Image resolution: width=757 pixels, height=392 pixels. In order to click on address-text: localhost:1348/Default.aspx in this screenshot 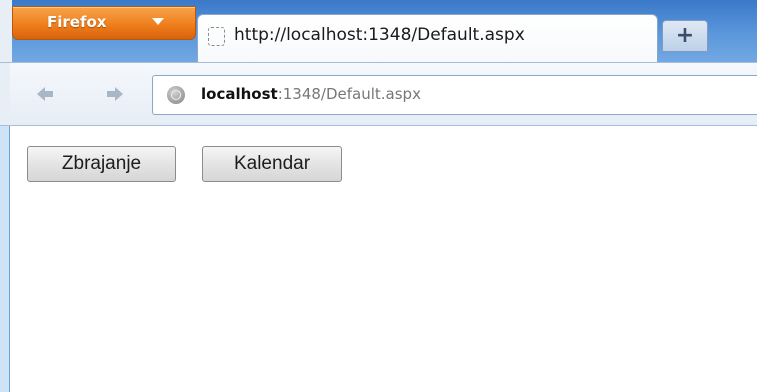, I will do `click(311, 94)`.